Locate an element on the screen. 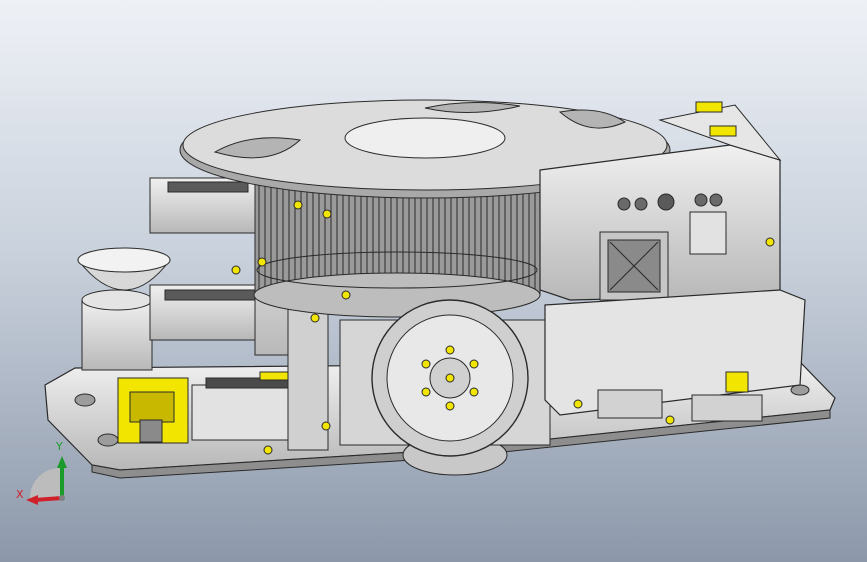 Image resolution: width=867 pixels, height=562 pixels. left-gear-assembly is located at coordinates (153, 410).